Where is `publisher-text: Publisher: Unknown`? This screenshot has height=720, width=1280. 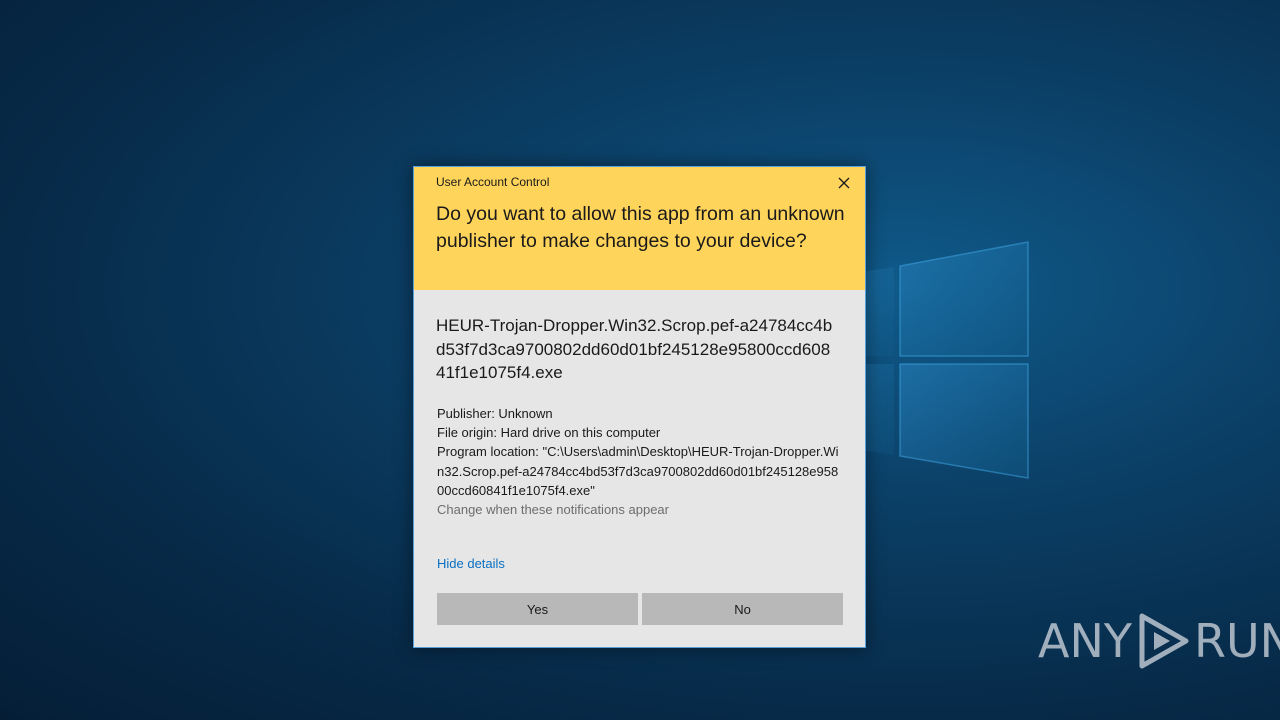 publisher-text: Publisher: Unknown is located at coordinates (495, 413).